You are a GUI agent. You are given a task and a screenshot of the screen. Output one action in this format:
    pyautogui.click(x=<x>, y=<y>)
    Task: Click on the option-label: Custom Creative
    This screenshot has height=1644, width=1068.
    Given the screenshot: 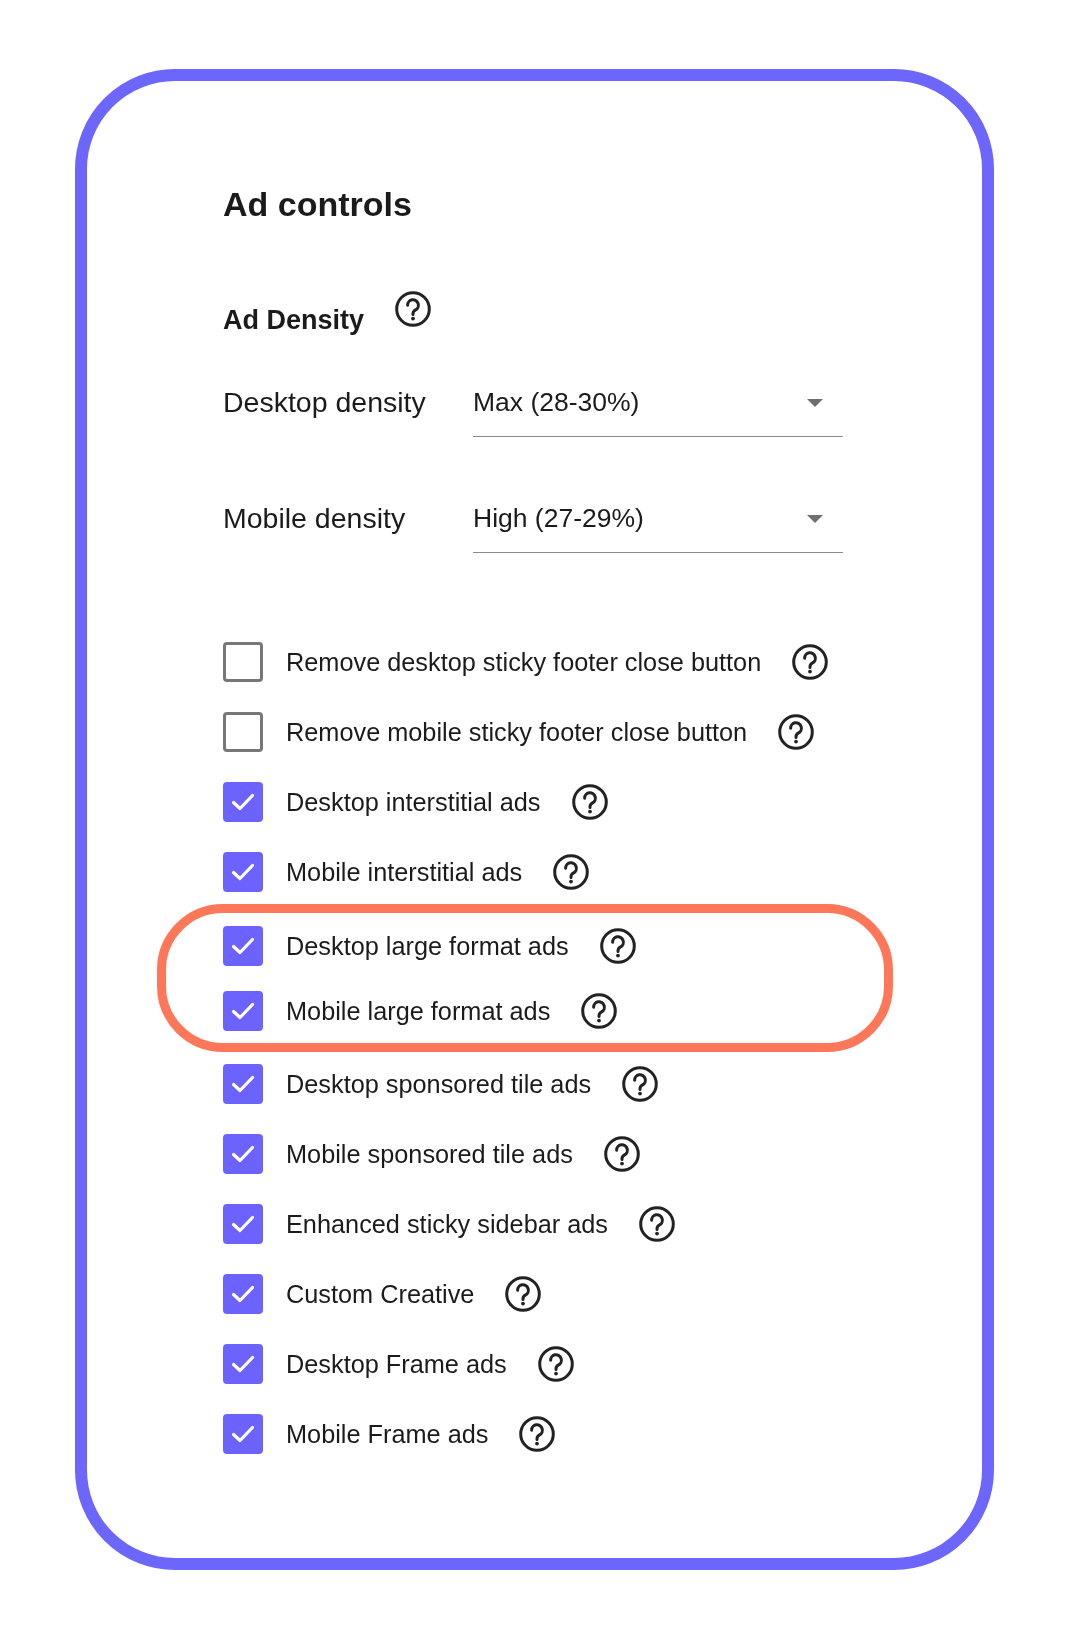 What is the action you would take?
    pyautogui.click(x=380, y=1294)
    